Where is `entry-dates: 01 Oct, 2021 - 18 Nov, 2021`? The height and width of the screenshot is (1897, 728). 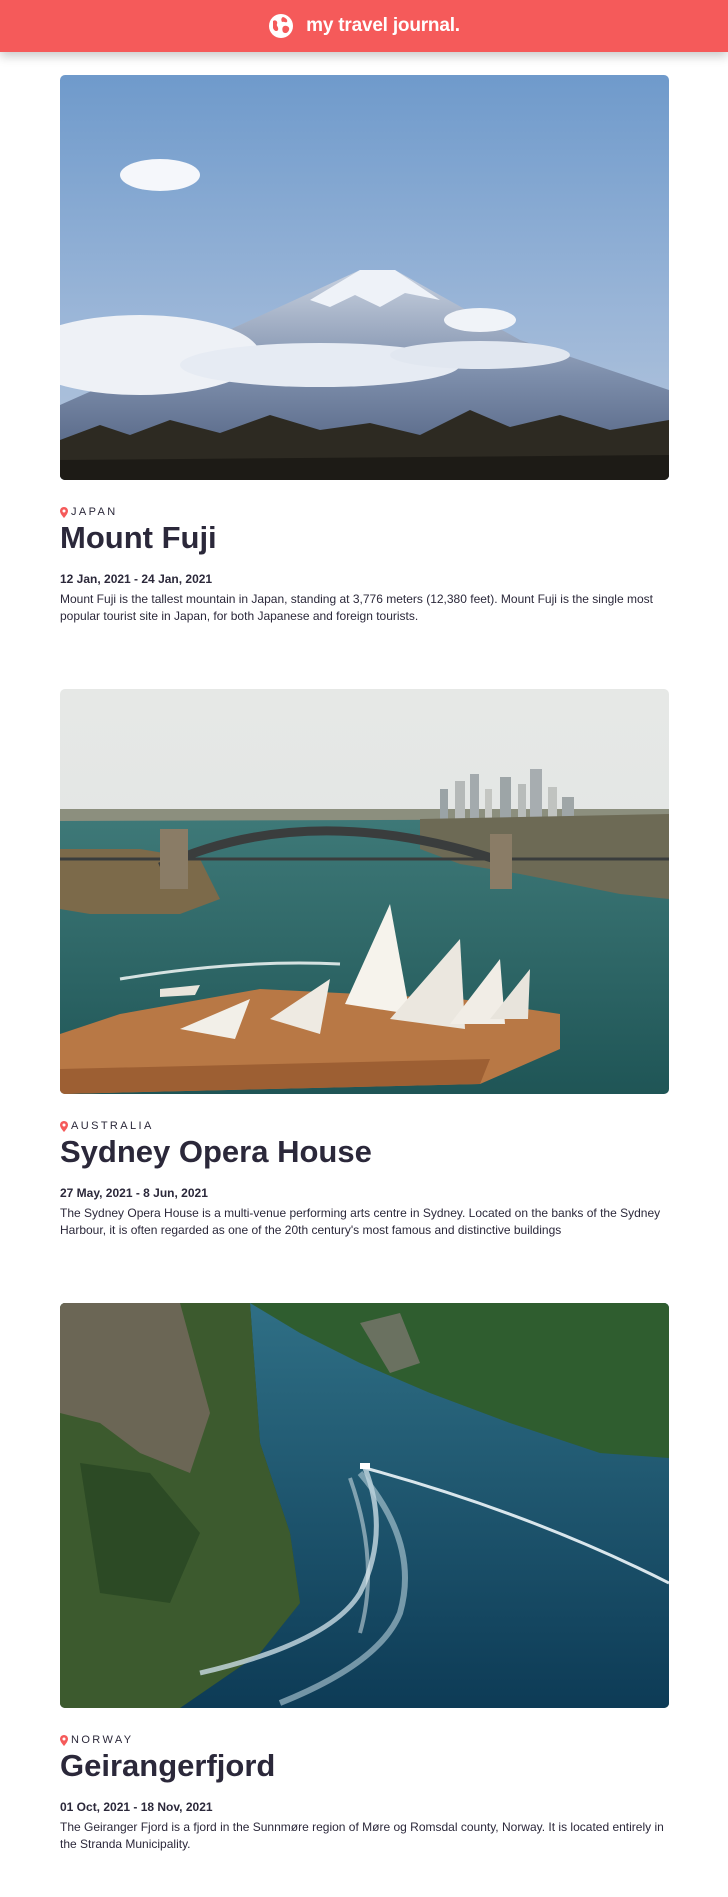
entry-dates: 01 Oct, 2021 - 18 Nov, 2021 is located at coordinates (136, 1807).